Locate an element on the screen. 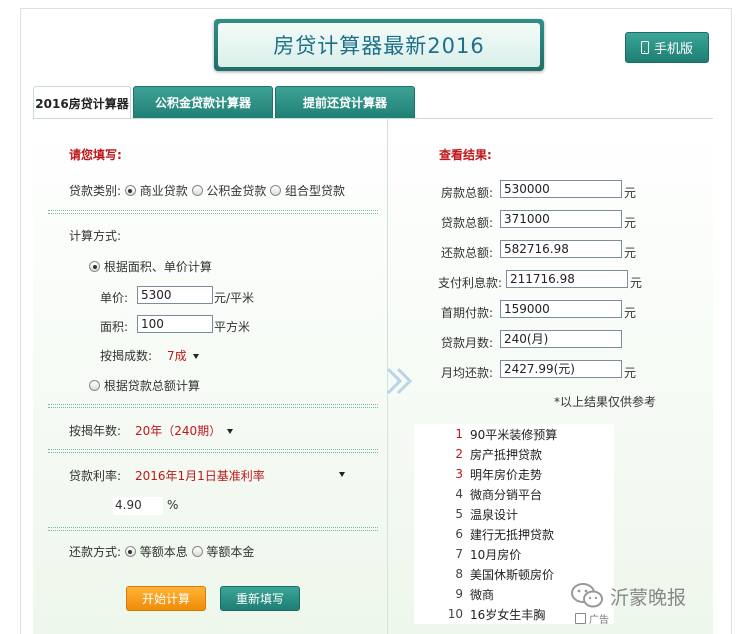 The width and height of the screenshot is (741, 634). form-section-title: 请您填写: is located at coordinates (95, 155).